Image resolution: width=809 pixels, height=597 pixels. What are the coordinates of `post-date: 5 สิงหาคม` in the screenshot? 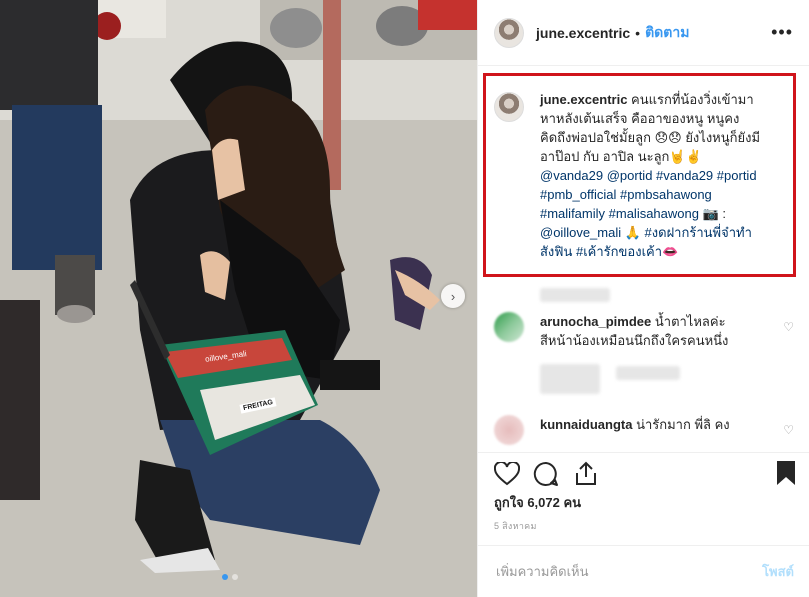 It's located at (515, 526).